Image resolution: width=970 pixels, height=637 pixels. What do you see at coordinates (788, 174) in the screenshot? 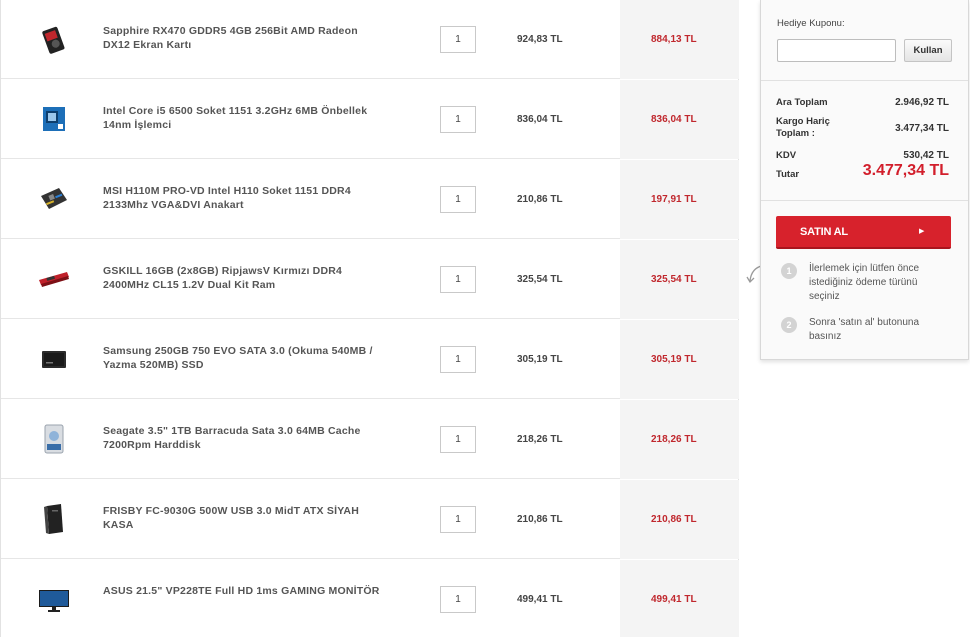
I see `total-label: Tutar` at bounding box center [788, 174].